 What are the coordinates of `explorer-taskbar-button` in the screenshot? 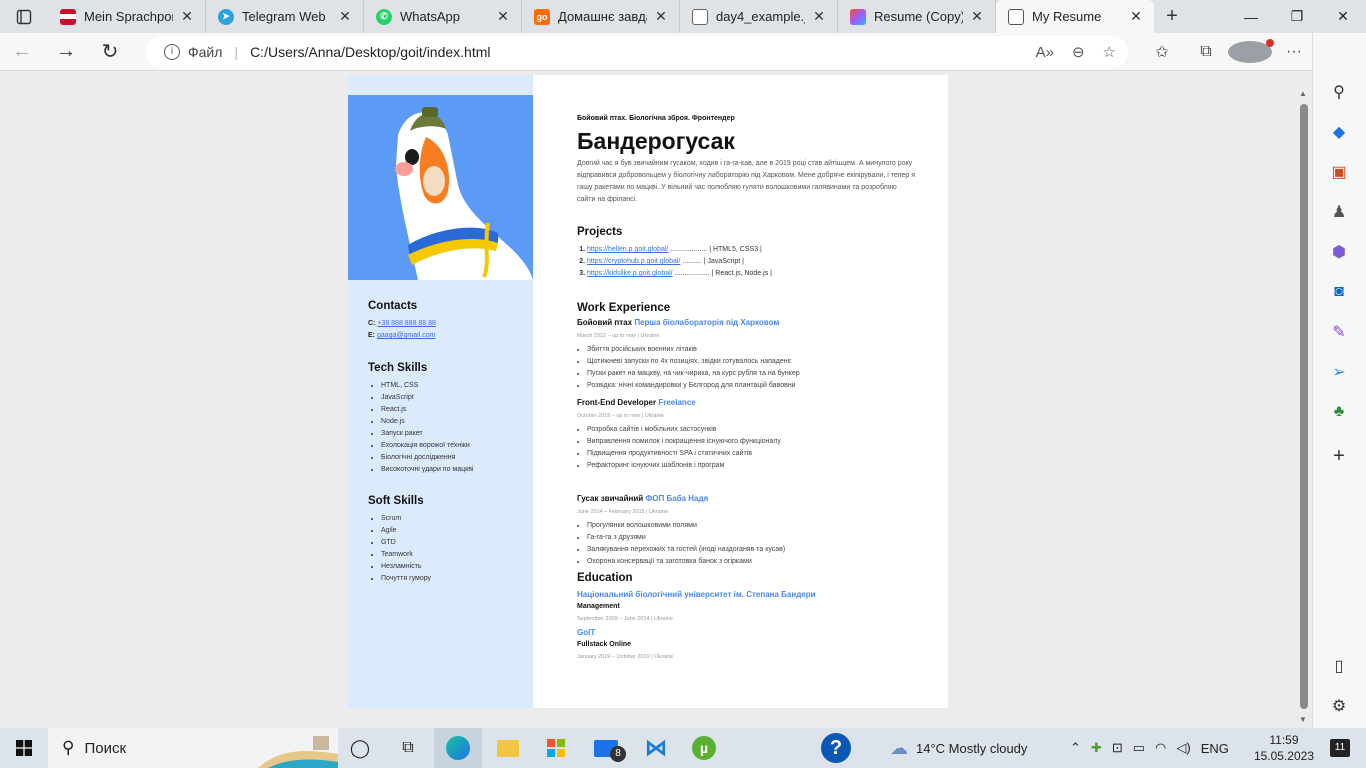 It's located at (508, 748).